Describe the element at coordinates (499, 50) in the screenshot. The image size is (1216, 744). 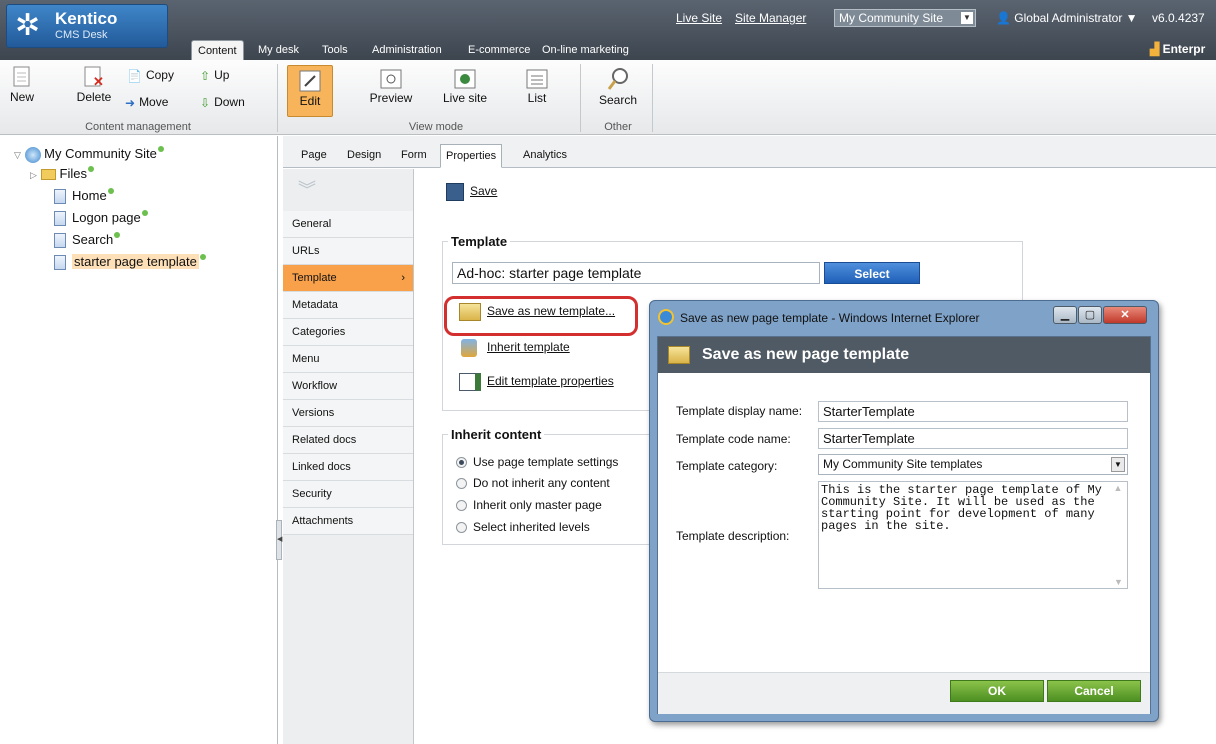
I see `tab-ecommerce: E-commerce` at that location.